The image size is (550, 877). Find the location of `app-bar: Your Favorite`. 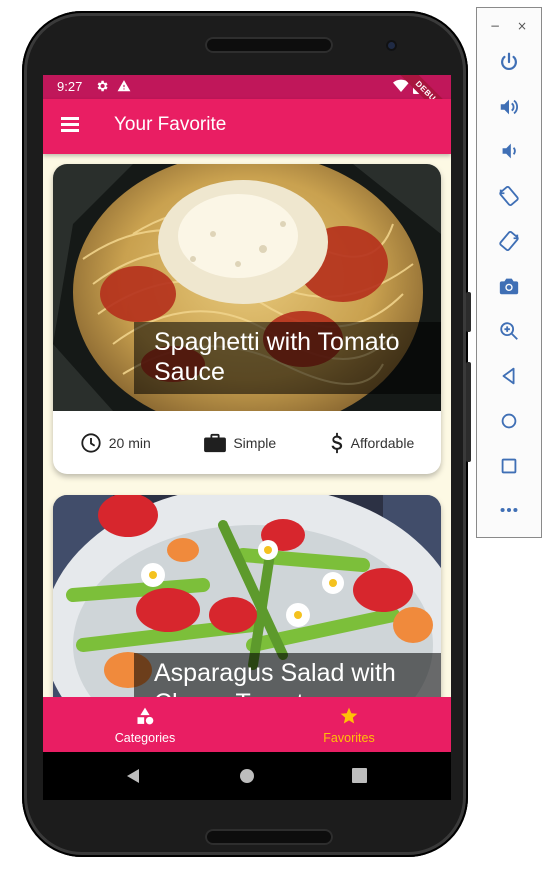

app-bar: Your Favorite is located at coordinates (247, 126).